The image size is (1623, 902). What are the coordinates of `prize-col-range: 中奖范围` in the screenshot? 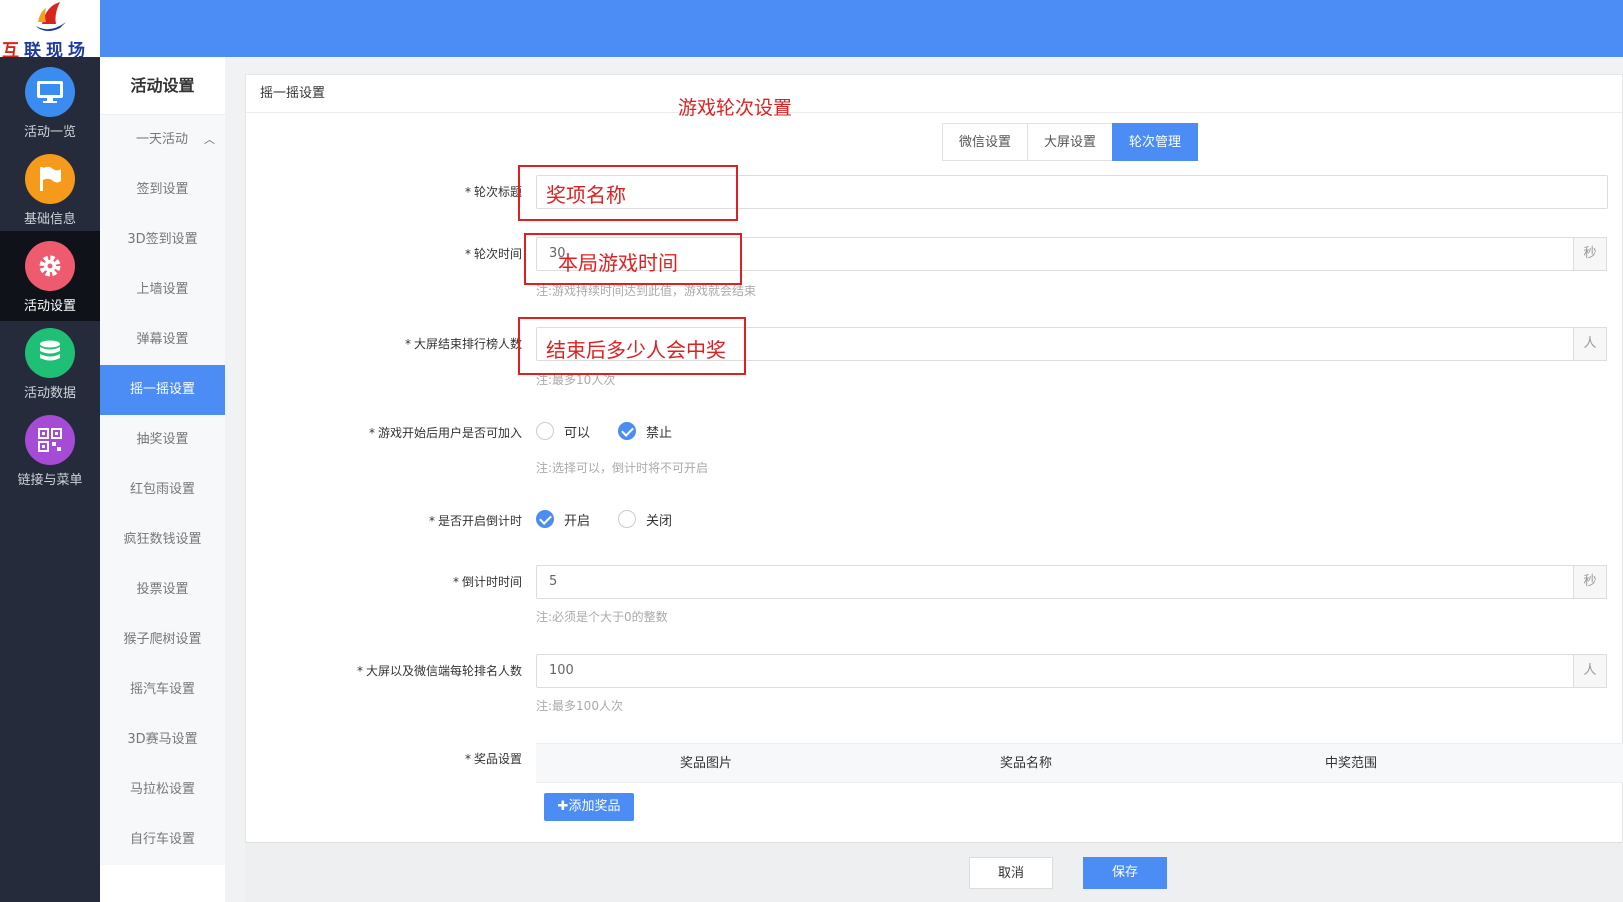 It's located at (1350, 763).